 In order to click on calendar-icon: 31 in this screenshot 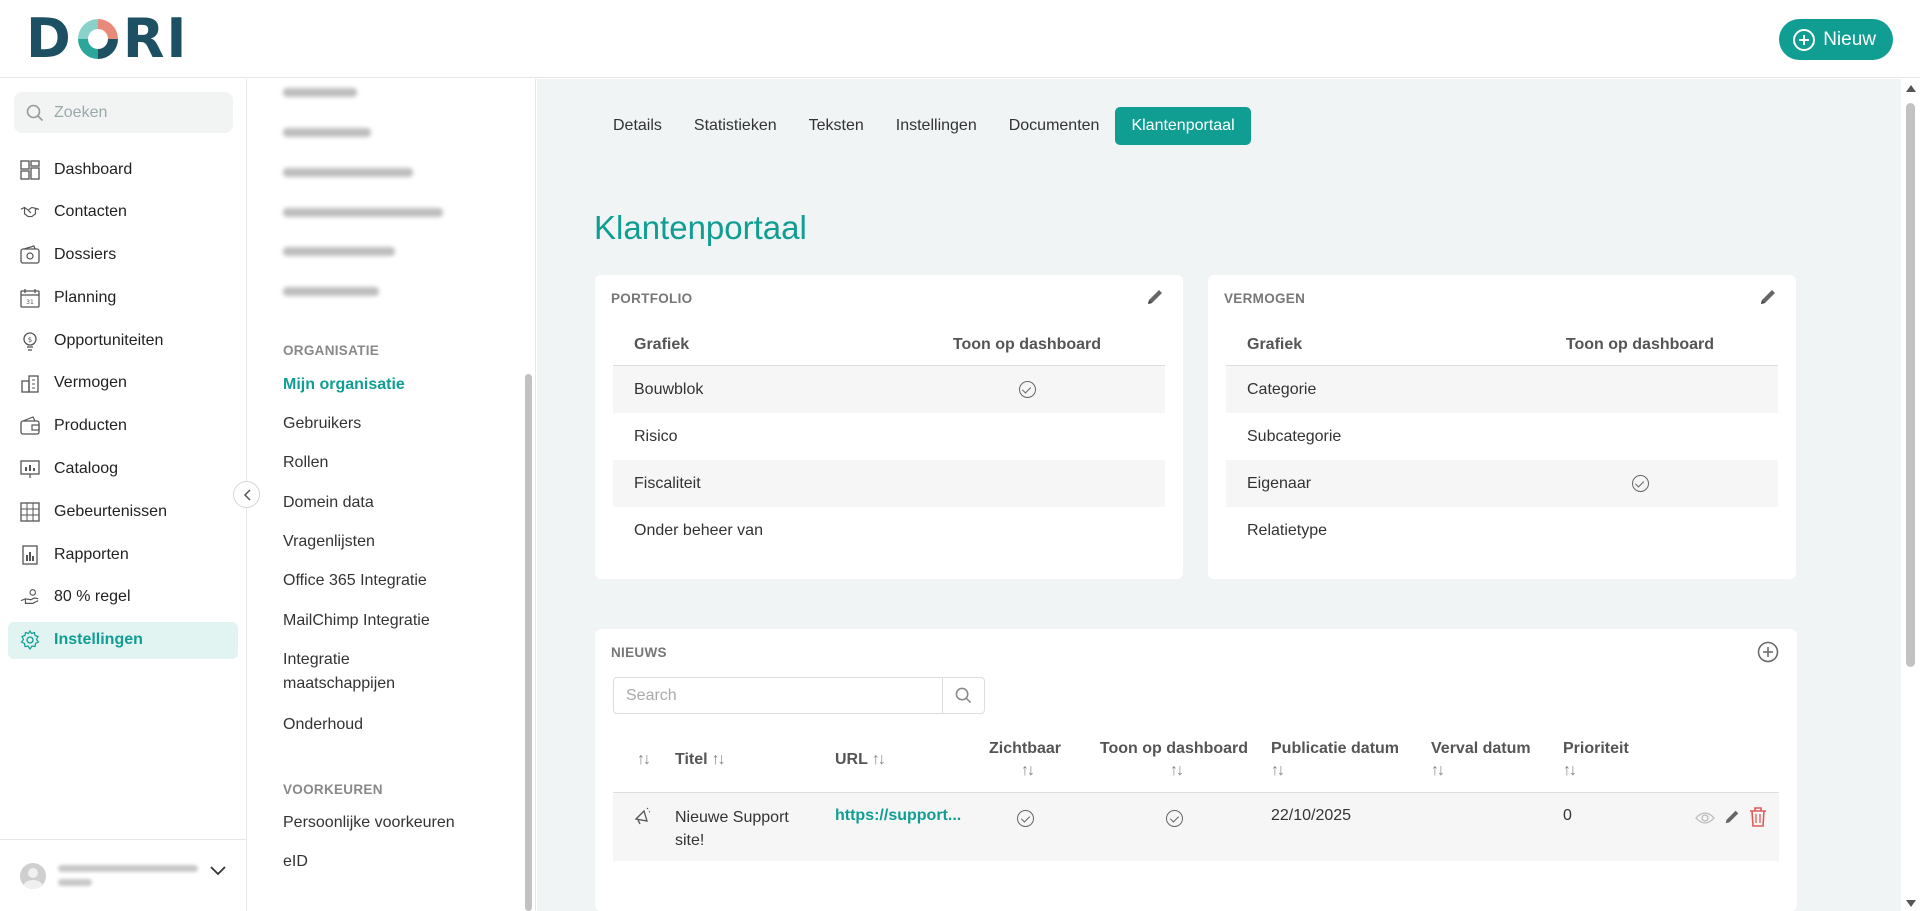, I will do `click(30, 298)`.